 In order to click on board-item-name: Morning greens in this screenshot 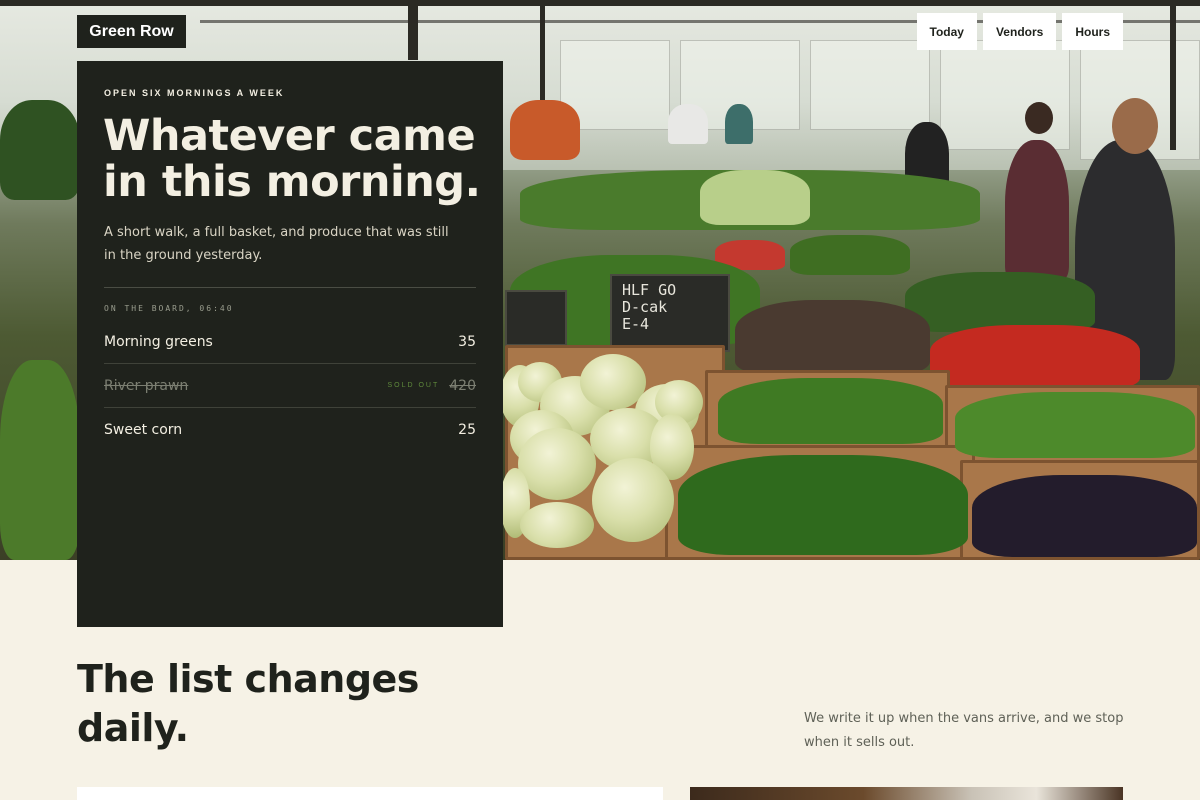, I will do `click(158, 341)`.